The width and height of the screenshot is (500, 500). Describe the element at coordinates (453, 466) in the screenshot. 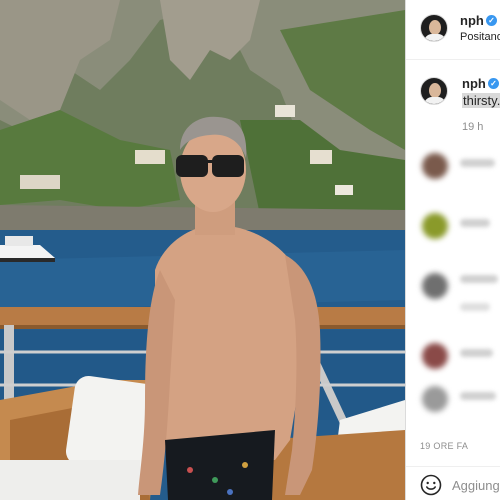

I see `divider` at that location.